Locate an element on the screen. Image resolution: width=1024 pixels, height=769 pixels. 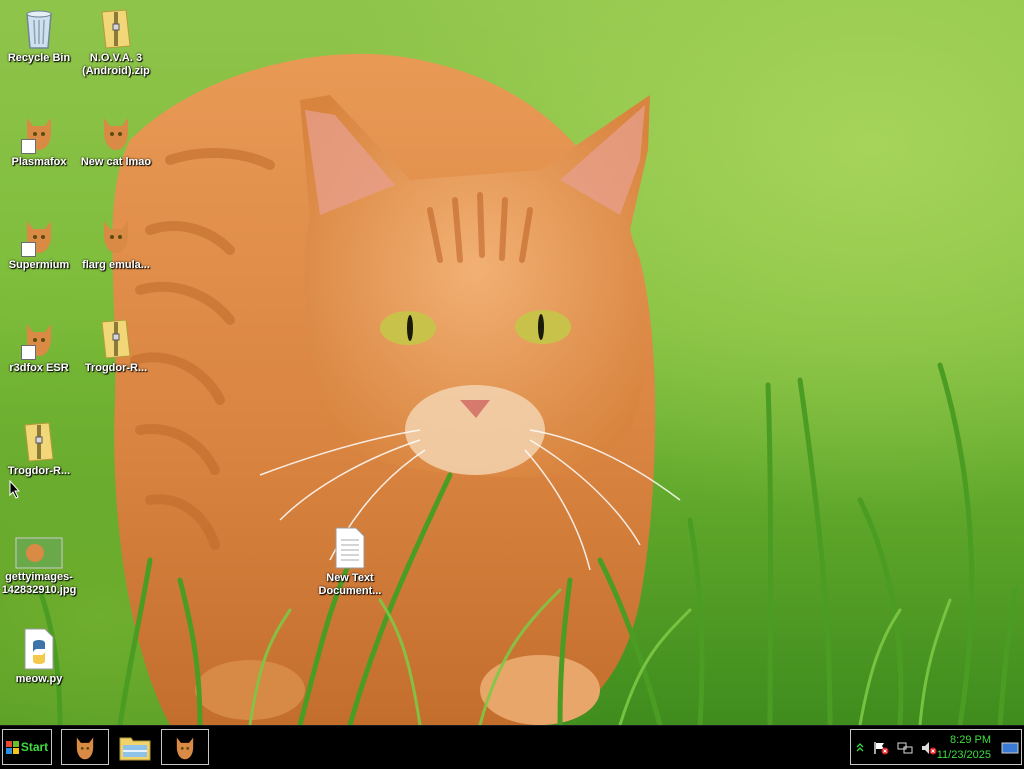
start-label: Start is located at coordinates (34, 747).